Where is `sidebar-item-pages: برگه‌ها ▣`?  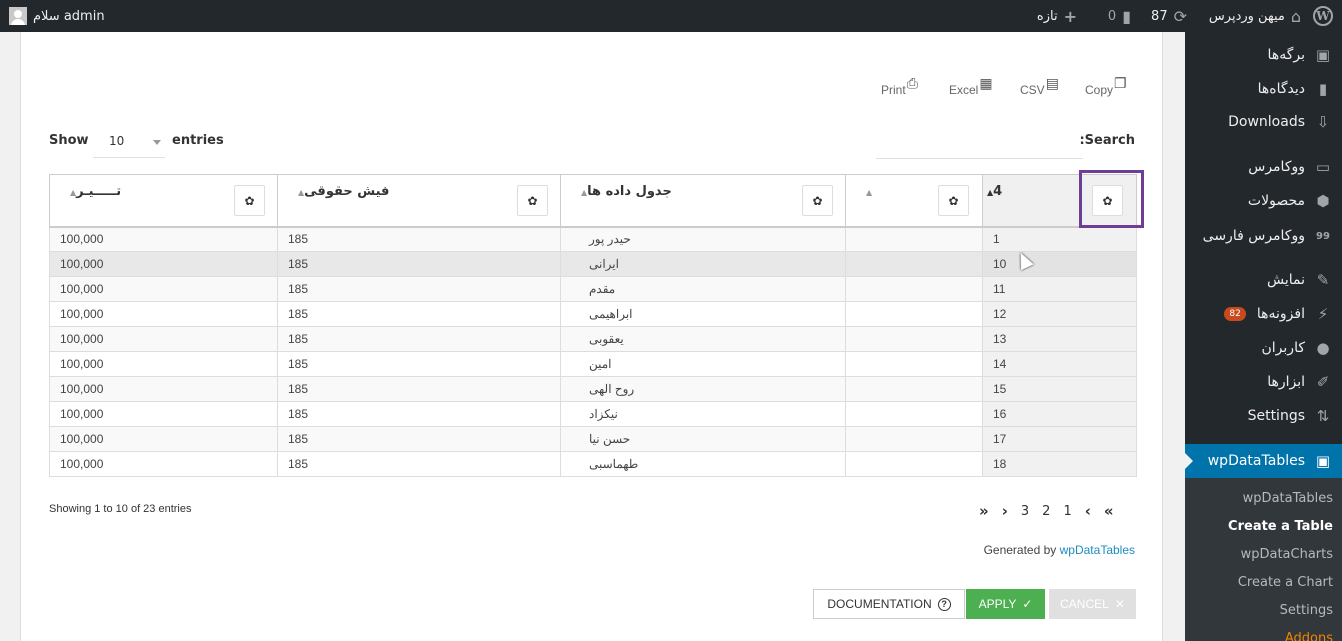
sidebar-item-pages: برگه‌ها ▣ is located at coordinates (1263, 55).